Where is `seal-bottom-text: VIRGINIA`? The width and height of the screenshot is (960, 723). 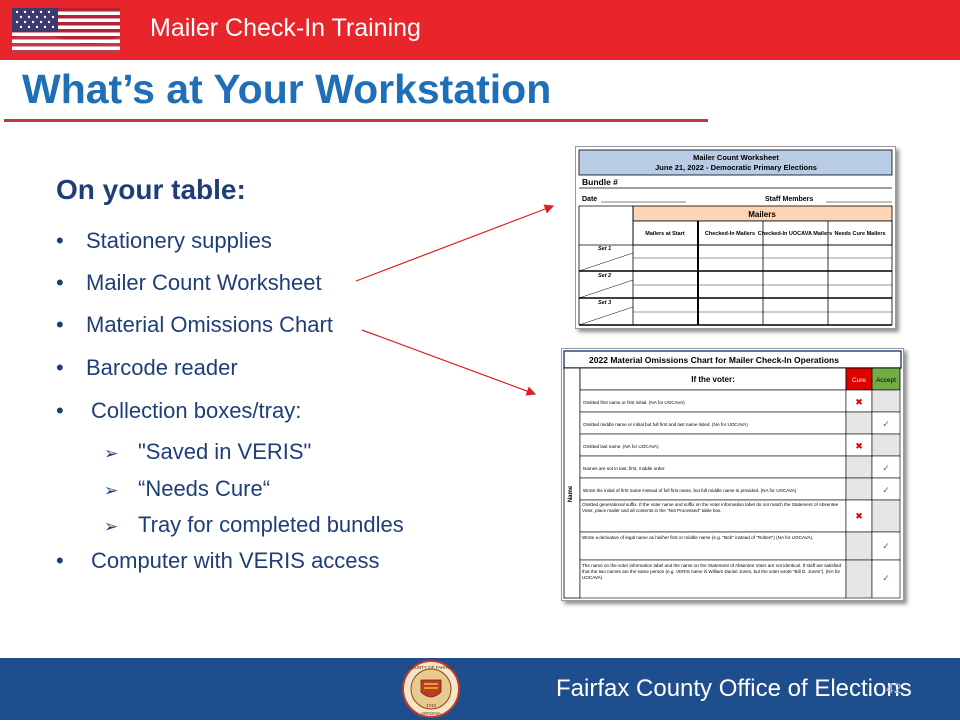
seal-bottom-text: VIRGINIA is located at coordinates (431, 713).